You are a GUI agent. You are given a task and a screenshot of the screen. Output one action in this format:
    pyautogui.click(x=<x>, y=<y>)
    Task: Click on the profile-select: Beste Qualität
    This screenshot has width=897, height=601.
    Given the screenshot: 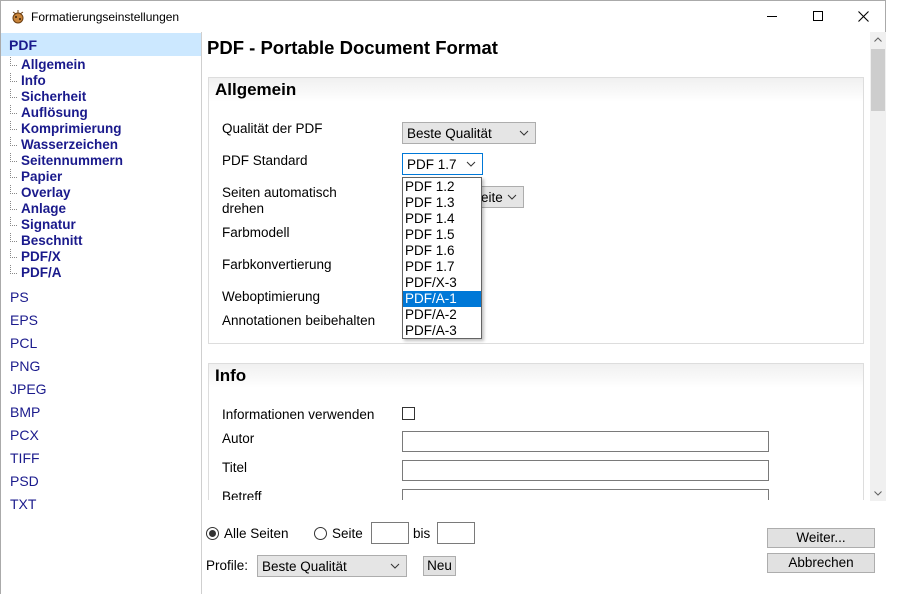 What is the action you would take?
    pyautogui.click(x=332, y=566)
    